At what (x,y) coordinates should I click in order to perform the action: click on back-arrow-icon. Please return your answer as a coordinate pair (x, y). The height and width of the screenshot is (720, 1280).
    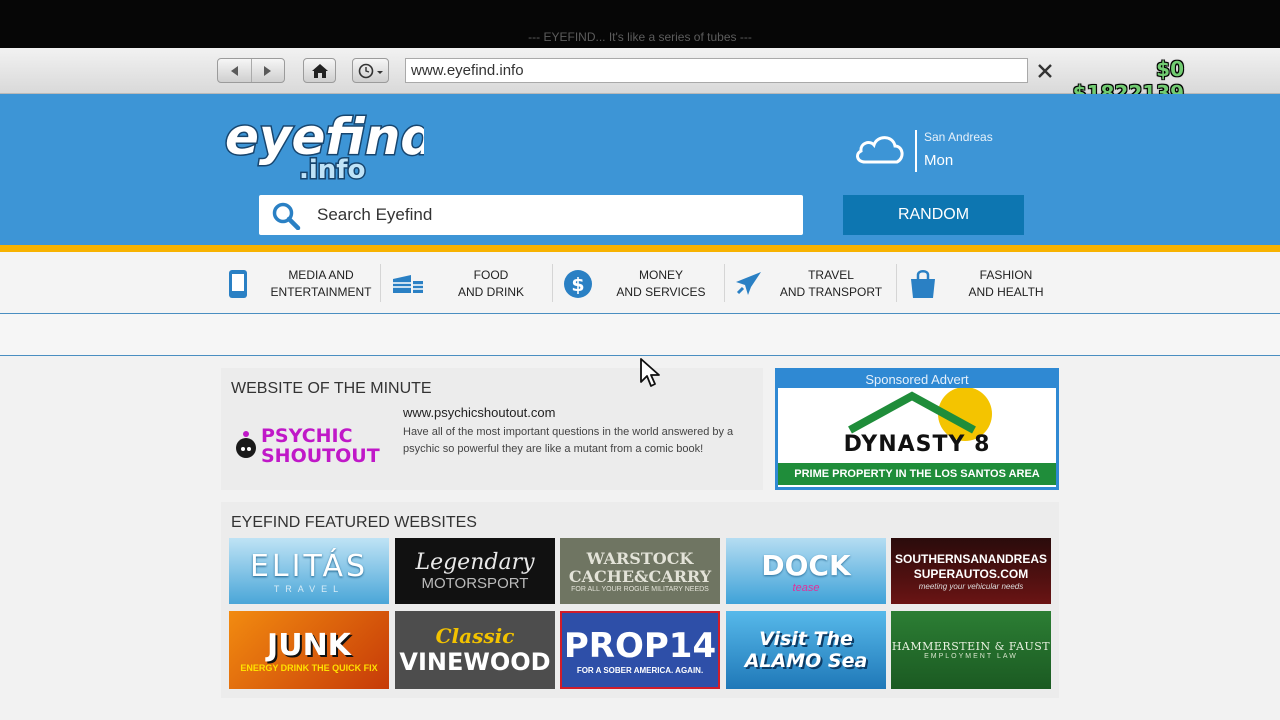
    Looking at the image, I should click on (235, 70).